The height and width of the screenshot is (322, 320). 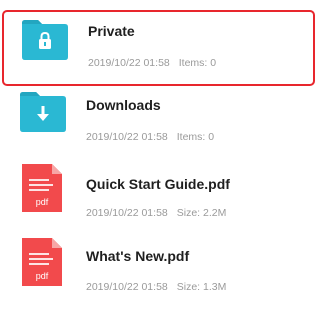 I want to click on file-name: Private, so click(x=111, y=31).